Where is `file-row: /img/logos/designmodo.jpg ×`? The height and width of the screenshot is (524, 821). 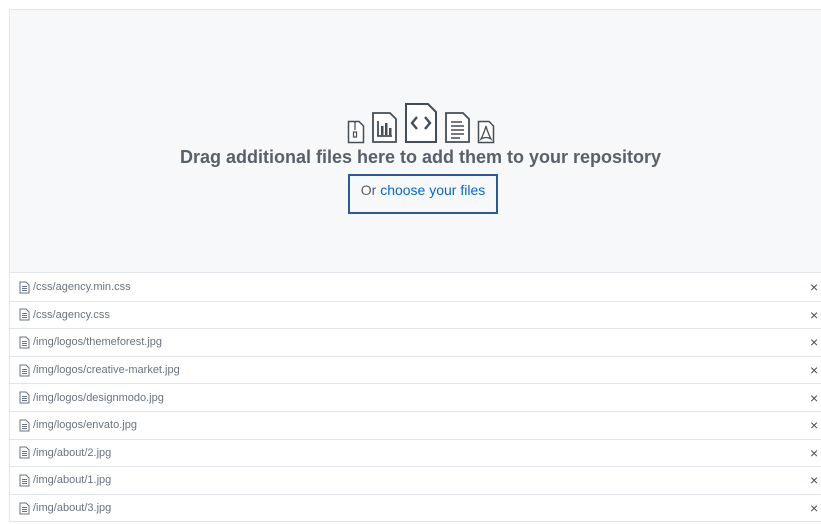 file-row: /img/logos/designmodo.jpg × is located at coordinates (415, 398).